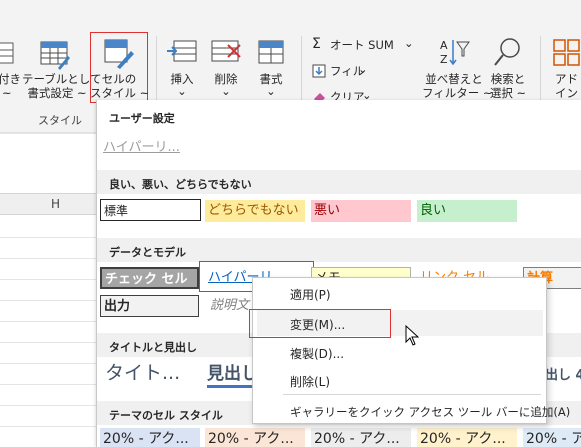 This screenshot has height=447, width=581. I want to click on theme-section-header: テーマのセル スタイル, so click(166, 415).